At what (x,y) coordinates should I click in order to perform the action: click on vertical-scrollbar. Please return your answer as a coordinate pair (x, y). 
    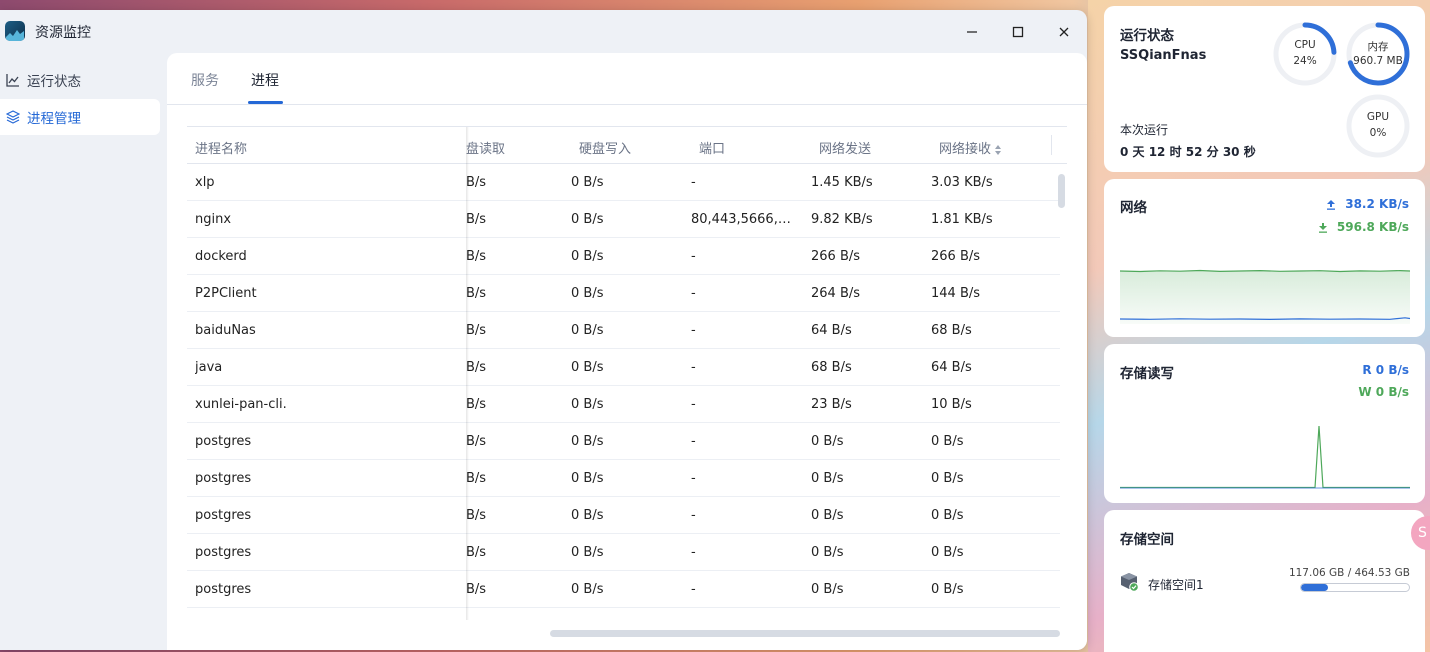
    Looking at the image, I should click on (1061, 191).